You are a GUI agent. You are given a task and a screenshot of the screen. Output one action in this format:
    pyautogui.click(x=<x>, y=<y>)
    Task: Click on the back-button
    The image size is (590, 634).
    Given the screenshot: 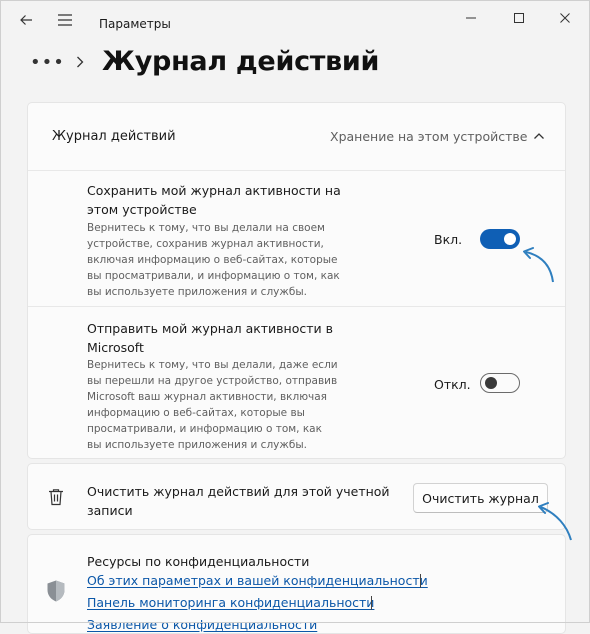 What is the action you would take?
    pyautogui.click(x=26, y=20)
    